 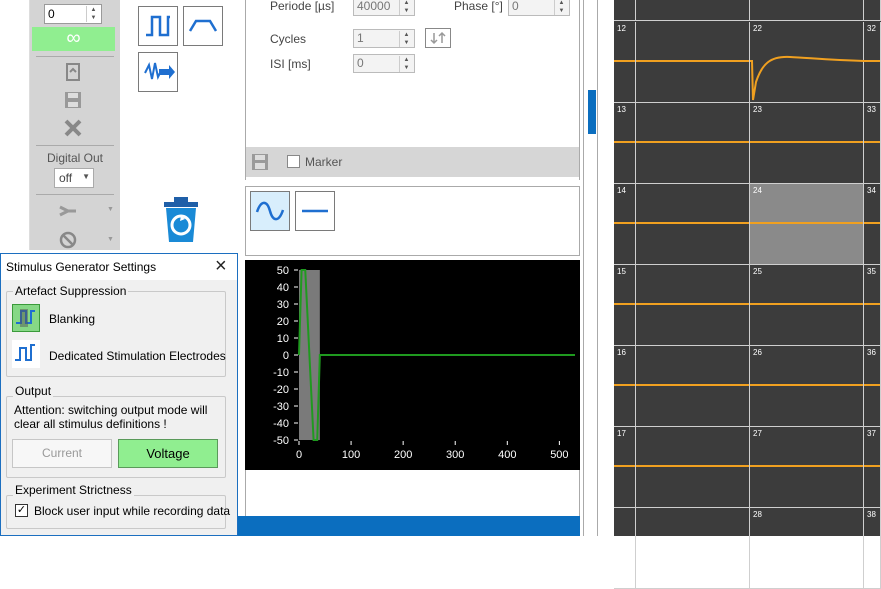 I want to click on sine-wave-icon, so click(x=270, y=211).